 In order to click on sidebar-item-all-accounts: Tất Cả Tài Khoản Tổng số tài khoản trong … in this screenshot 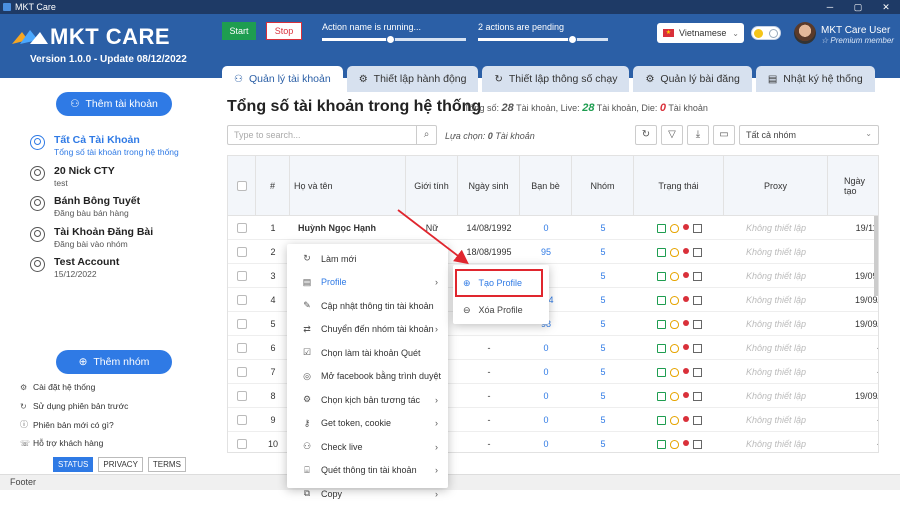, I will do `click(104, 149)`.